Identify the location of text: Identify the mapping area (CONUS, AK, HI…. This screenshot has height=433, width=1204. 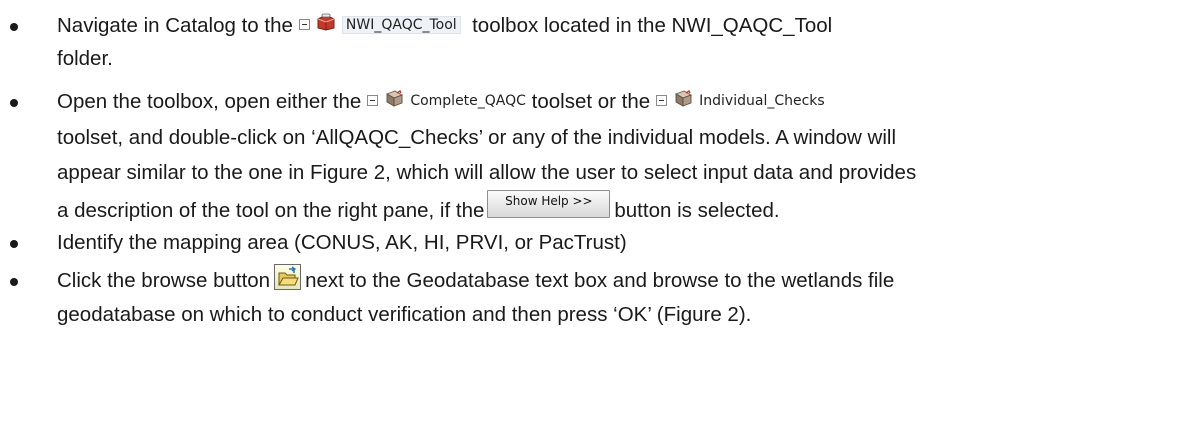
(342, 242).